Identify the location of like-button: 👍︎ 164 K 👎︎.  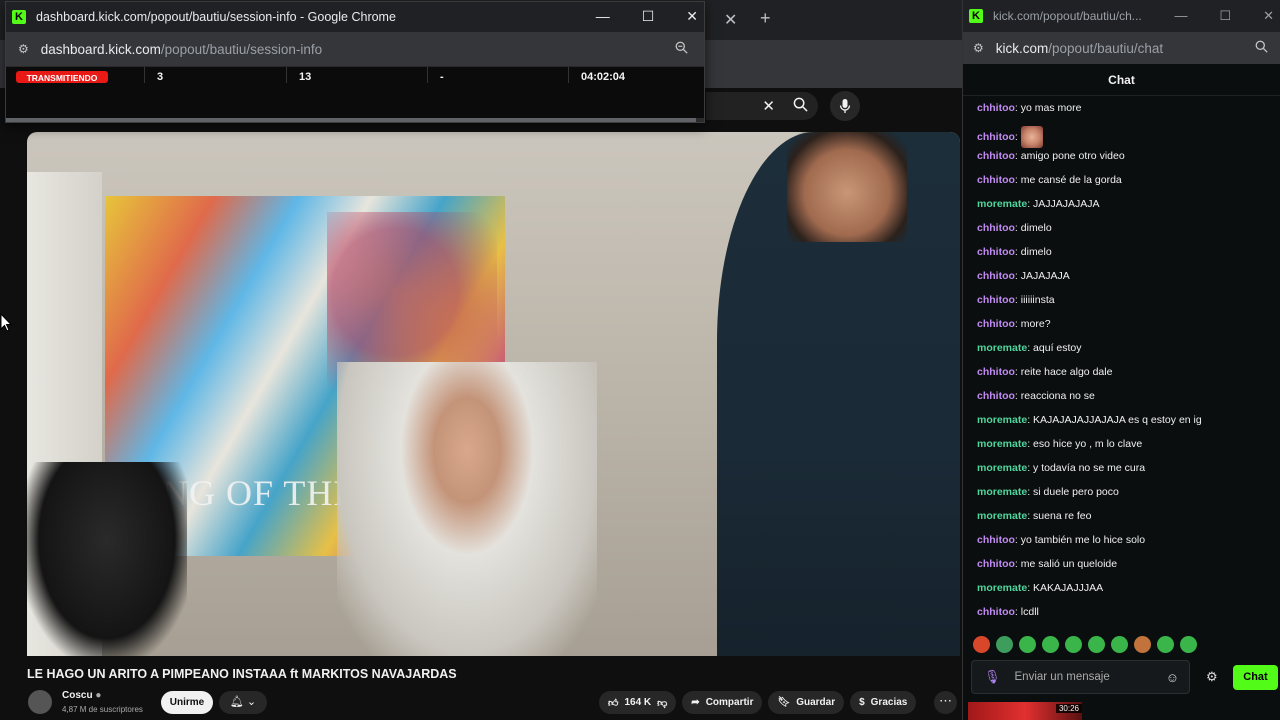
(638, 702).